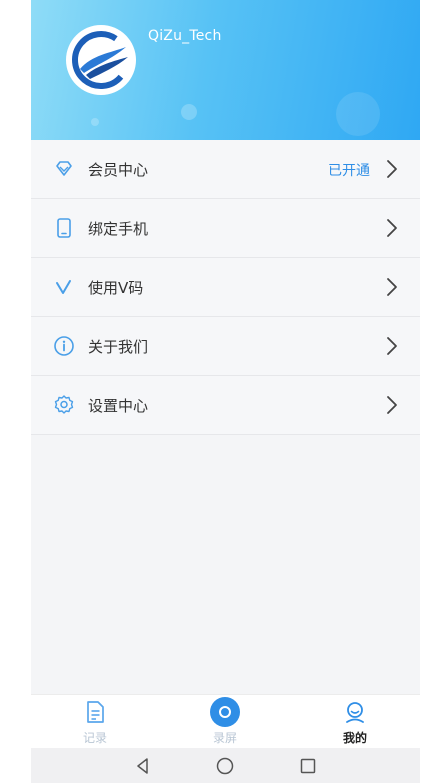 This screenshot has width=444, height=783. I want to click on membership-status: 已开通, so click(349, 171).